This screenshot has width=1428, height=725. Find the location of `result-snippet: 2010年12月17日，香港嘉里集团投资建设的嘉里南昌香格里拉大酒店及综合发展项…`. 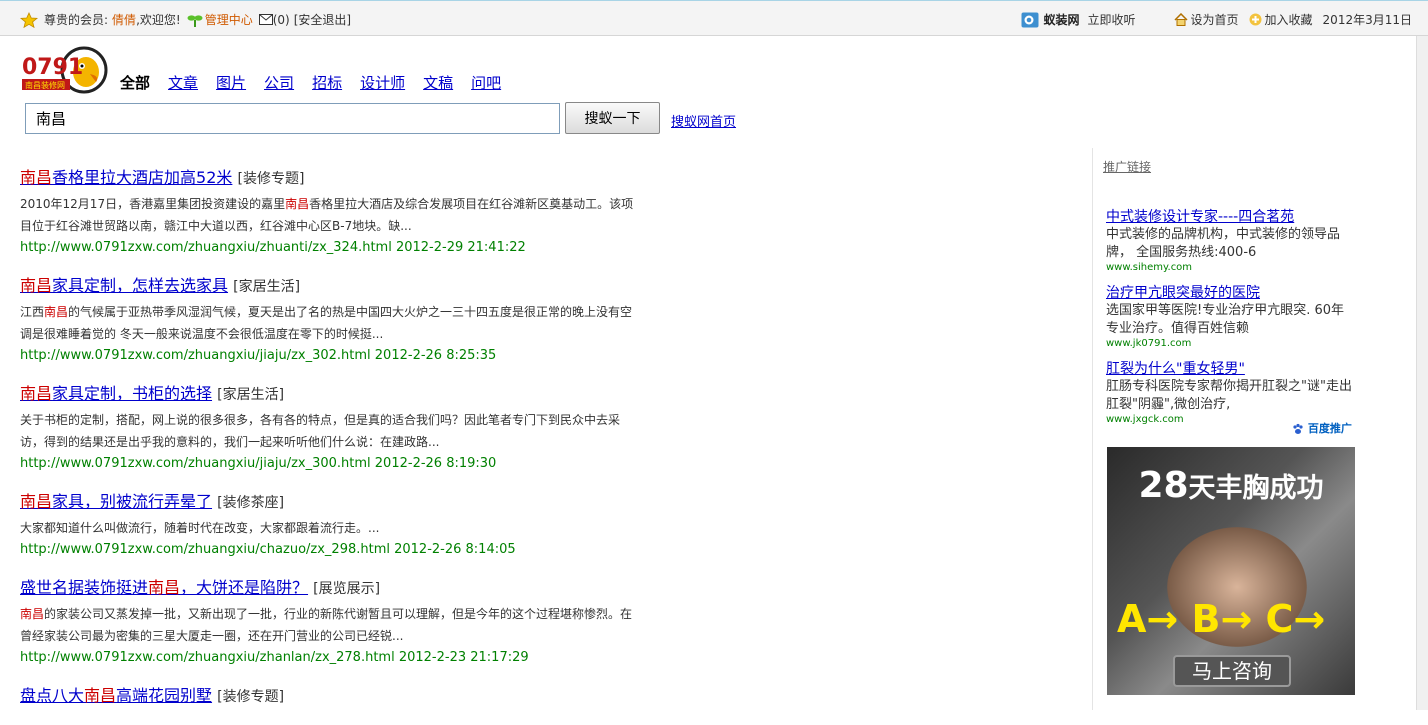

result-snippet: 2010年12月17日，香港嘉里集团投资建设的嘉里南昌香格里拉大酒店及综合发展项… is located at coordinates (327, 215).